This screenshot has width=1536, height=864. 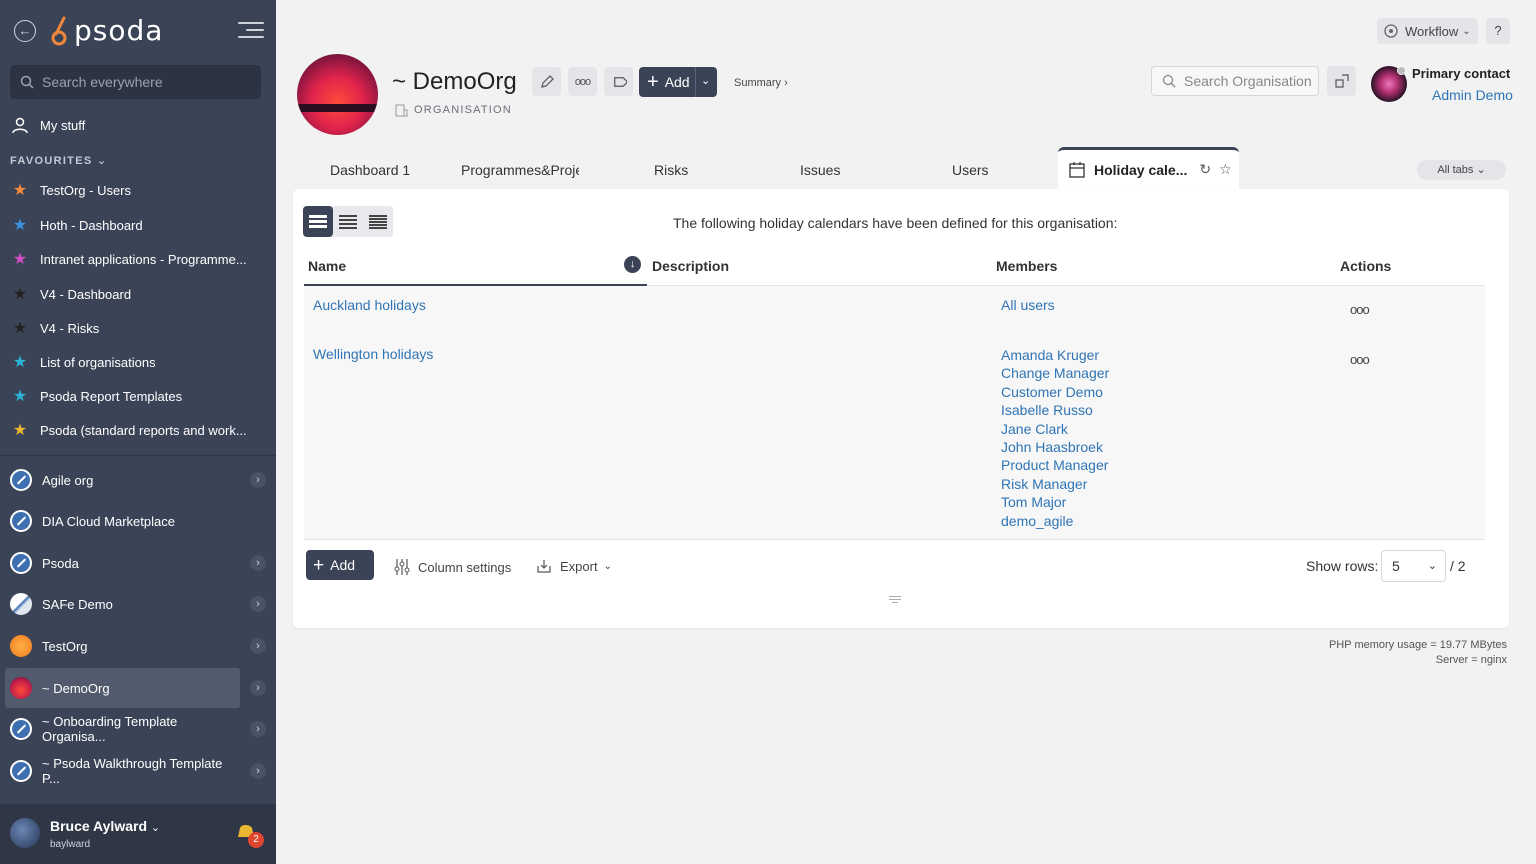 I want to click on memory-usage: PHP memory usage = 19.77 MBytes, so click(x=1417, y=645).